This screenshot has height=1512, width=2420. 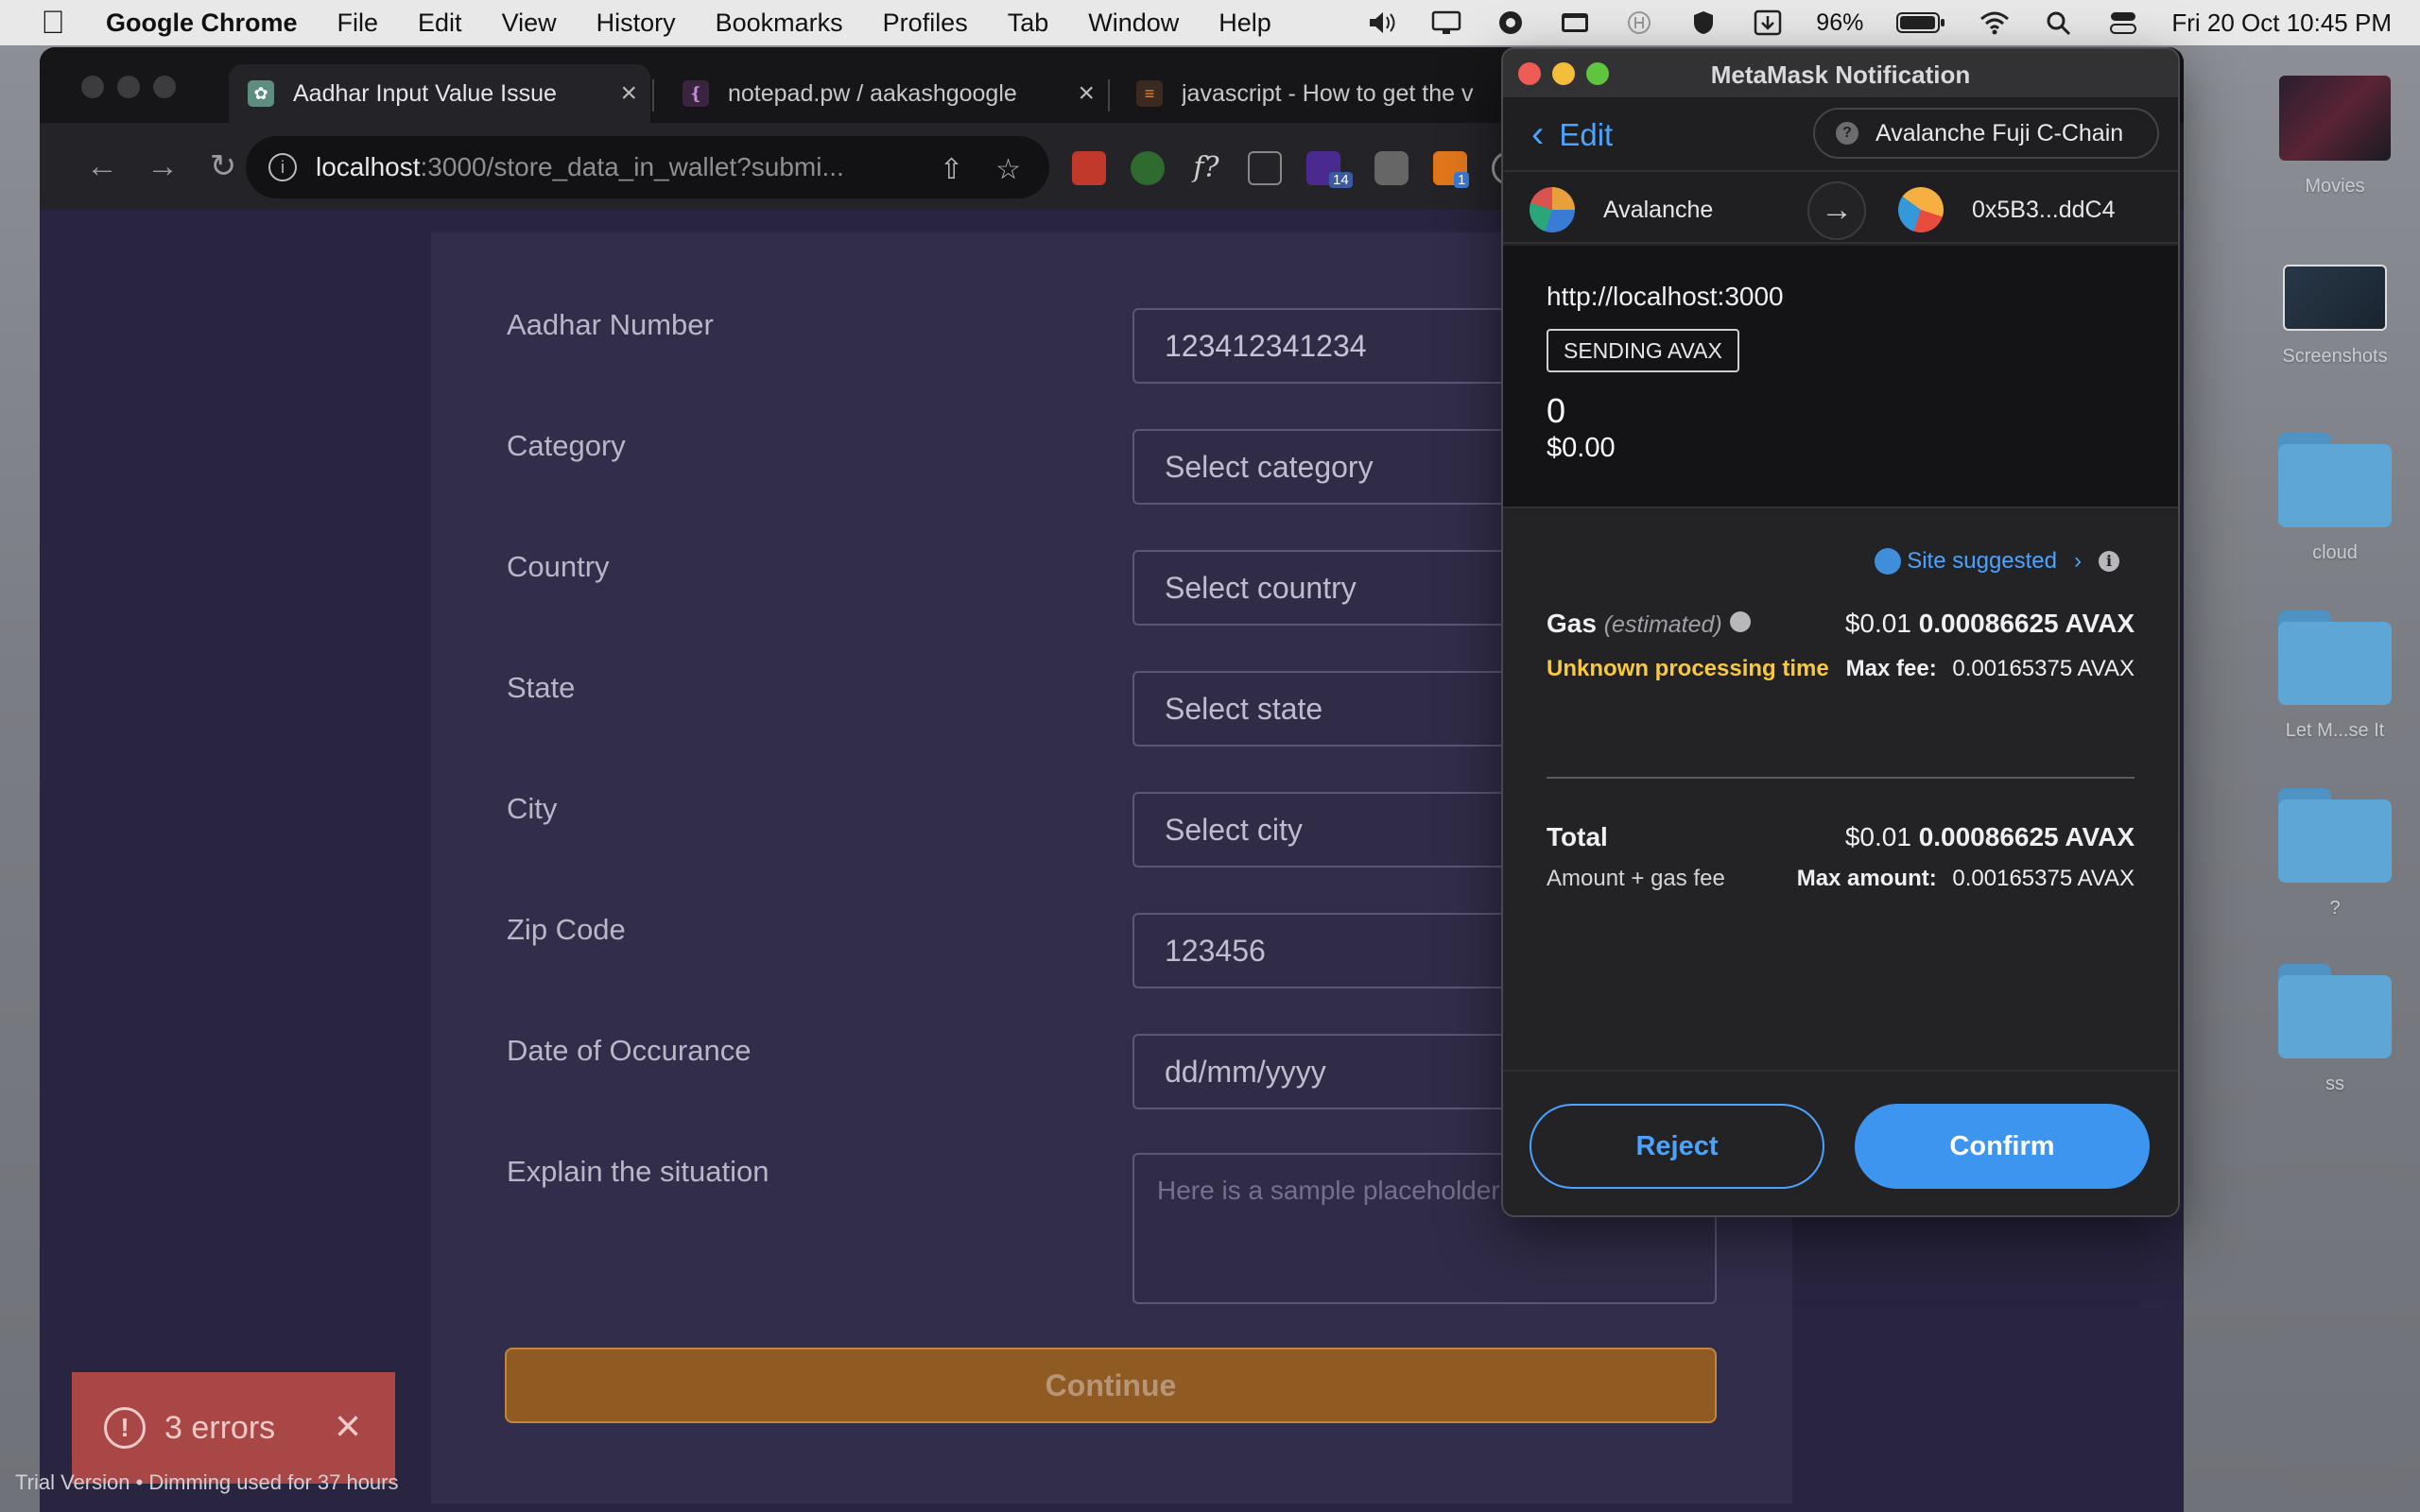 What do you see at coordinates (1891, 668) in the screenshot?
I see `max-fee-label: Max fee:` at bounding box center [1891, 668].